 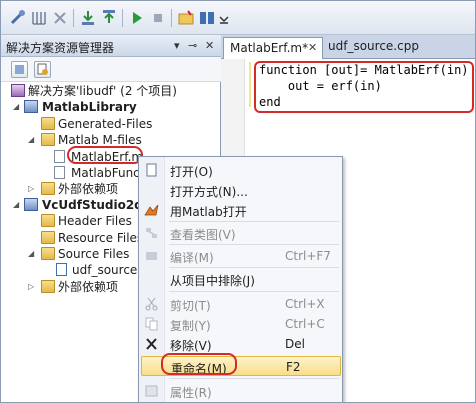 What do you see at coordinates (238, 18) in the screenshot?
I see `main-toolbar` at bounding box center [238, 18].